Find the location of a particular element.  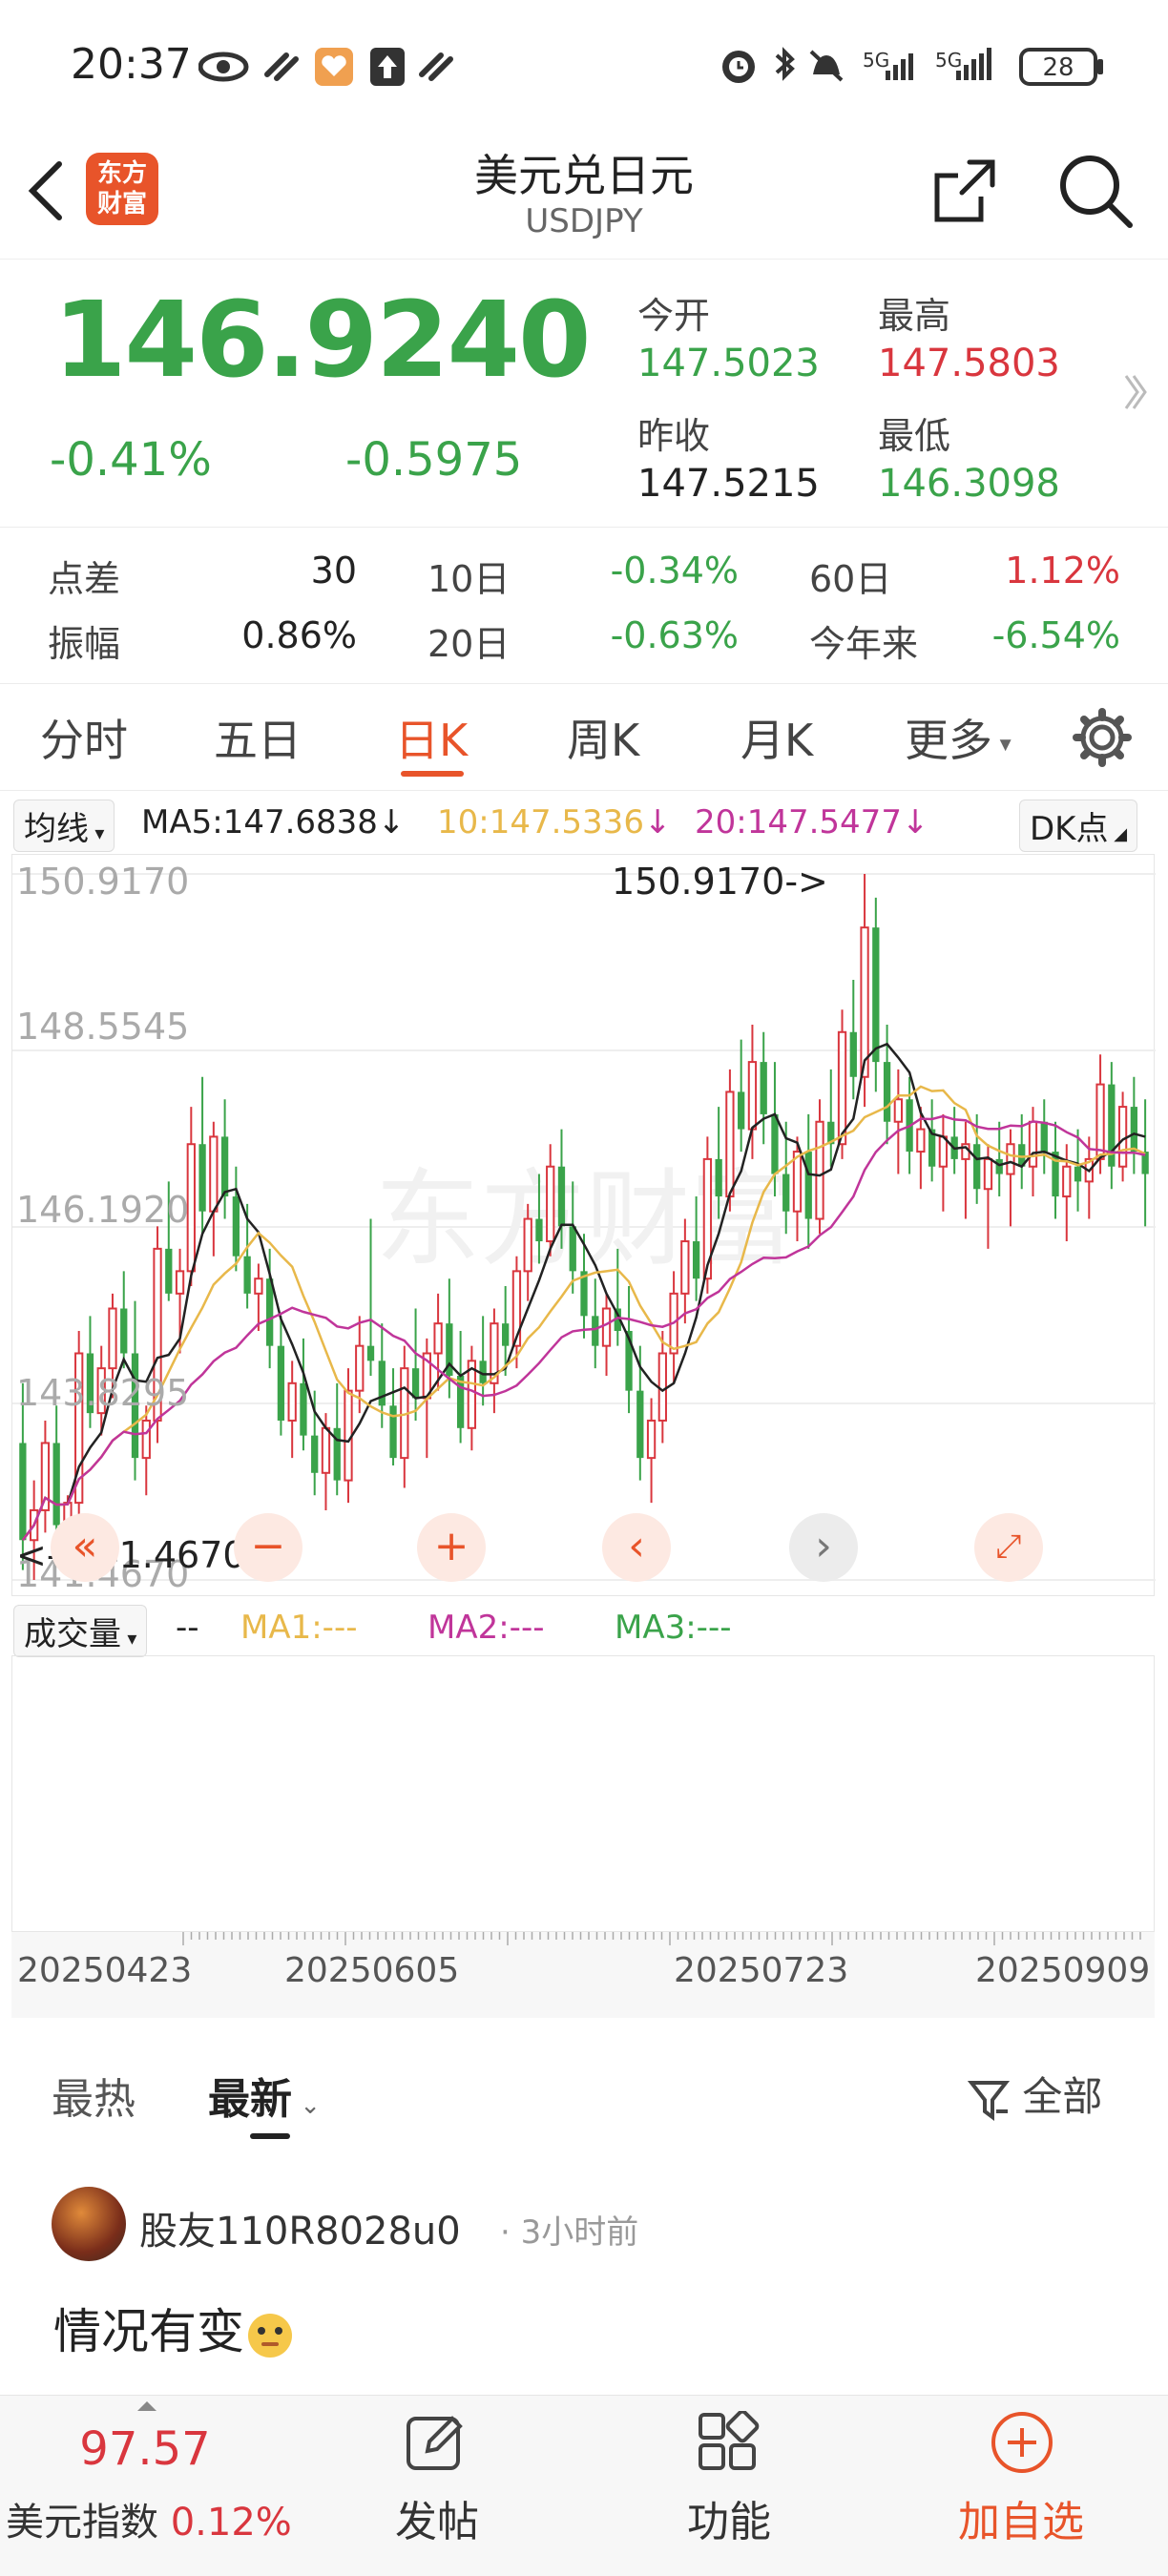

add-watchlist-icon is located at coordinates (1022, 2442).